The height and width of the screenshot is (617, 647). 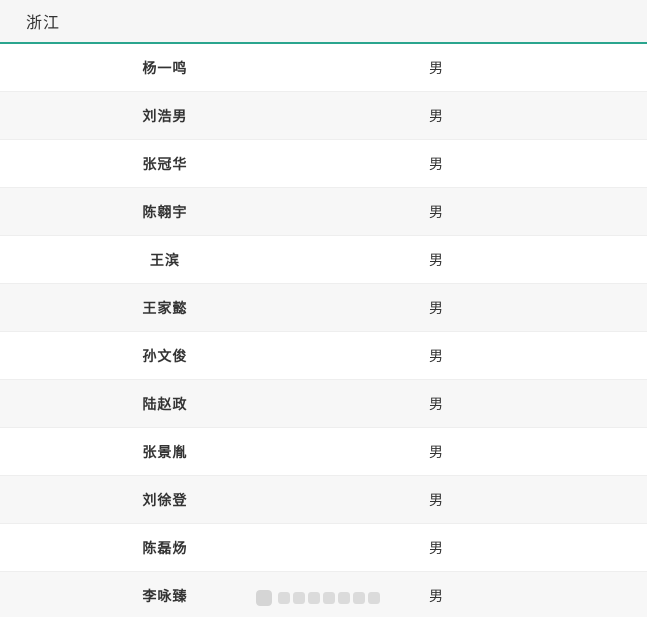 What do you see at coordinates (165, 404) in the screenshot?
I see `player-name: 陆赵政` at bounding box center [165, 404].